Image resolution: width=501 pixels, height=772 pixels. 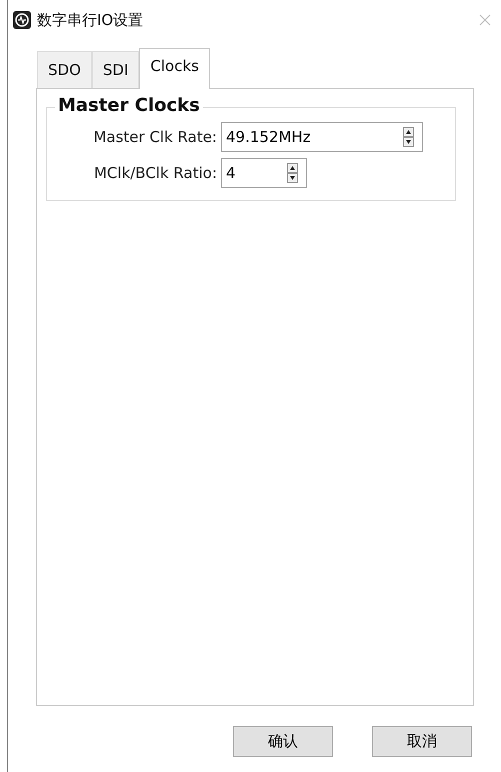 I want to click on dialog-button: 取消, so click(x=422, y=741).